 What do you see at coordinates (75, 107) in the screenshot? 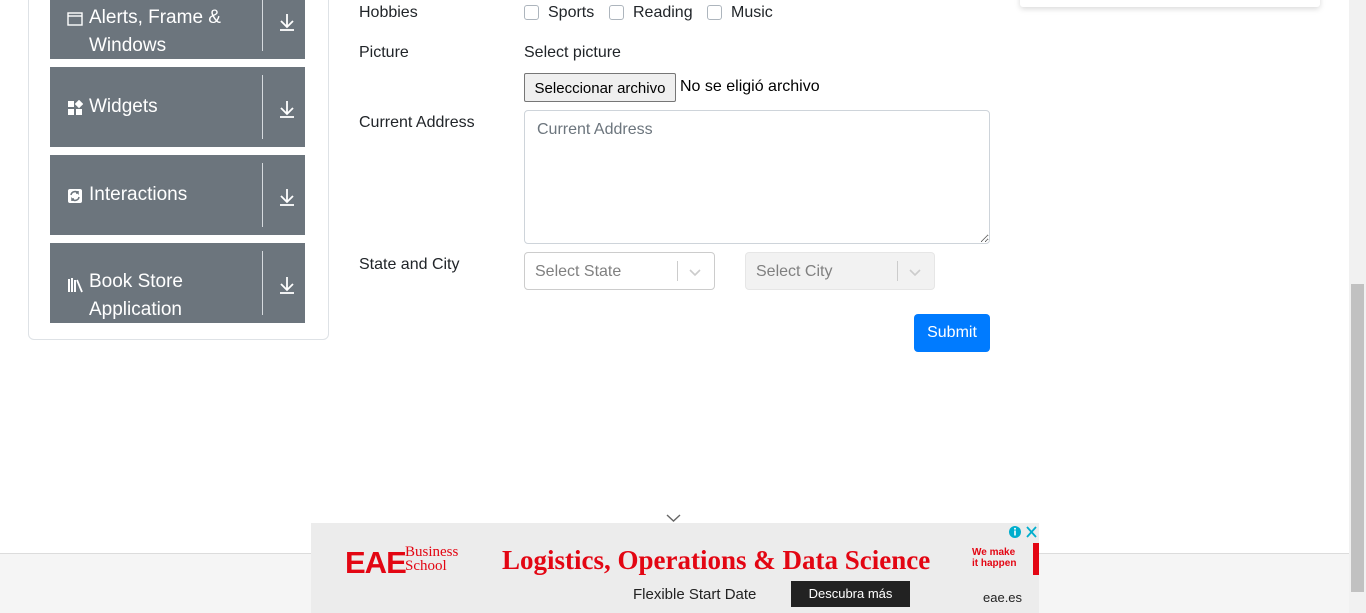
I see `widgets-icon` at bounding box center [75, 107].